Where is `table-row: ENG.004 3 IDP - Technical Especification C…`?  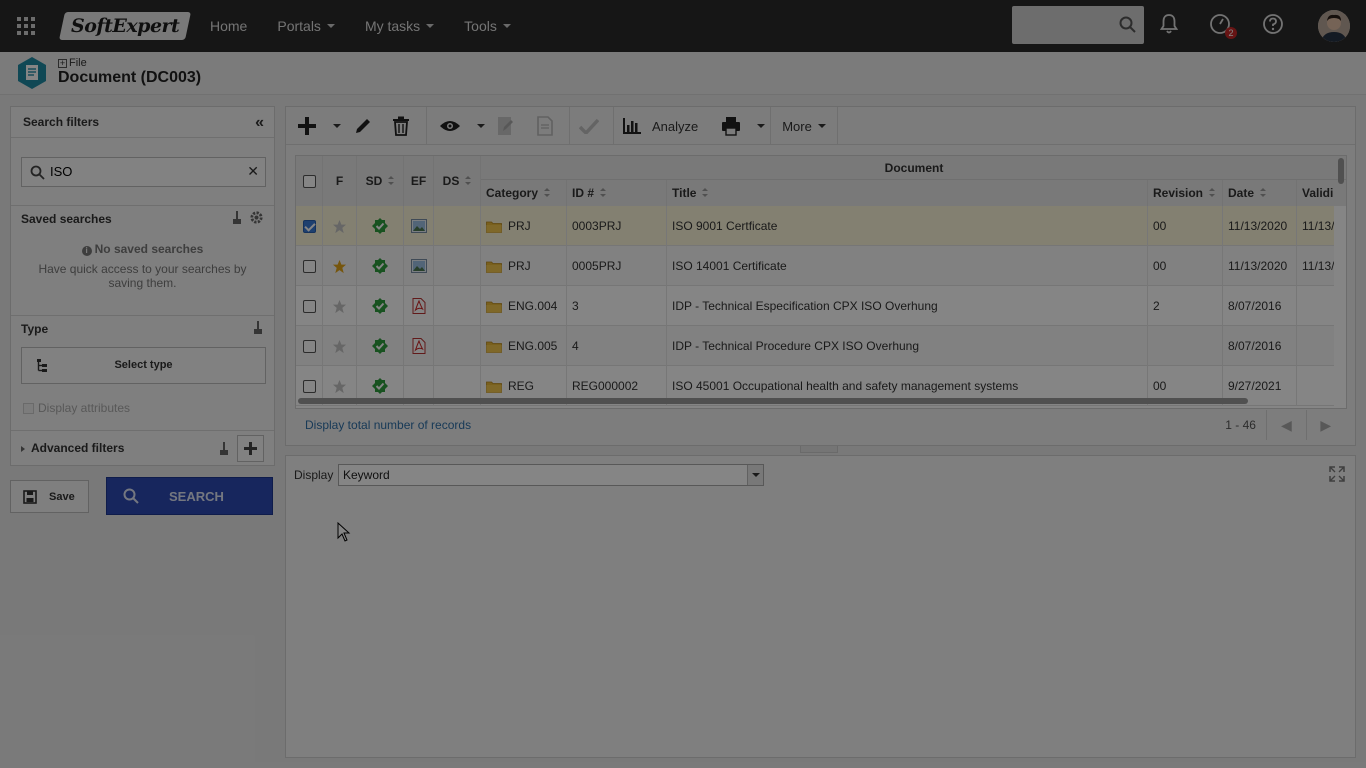
table-row: ENG.004 3 IDP - Technical Especification C… is located at coordinates (815, 306).